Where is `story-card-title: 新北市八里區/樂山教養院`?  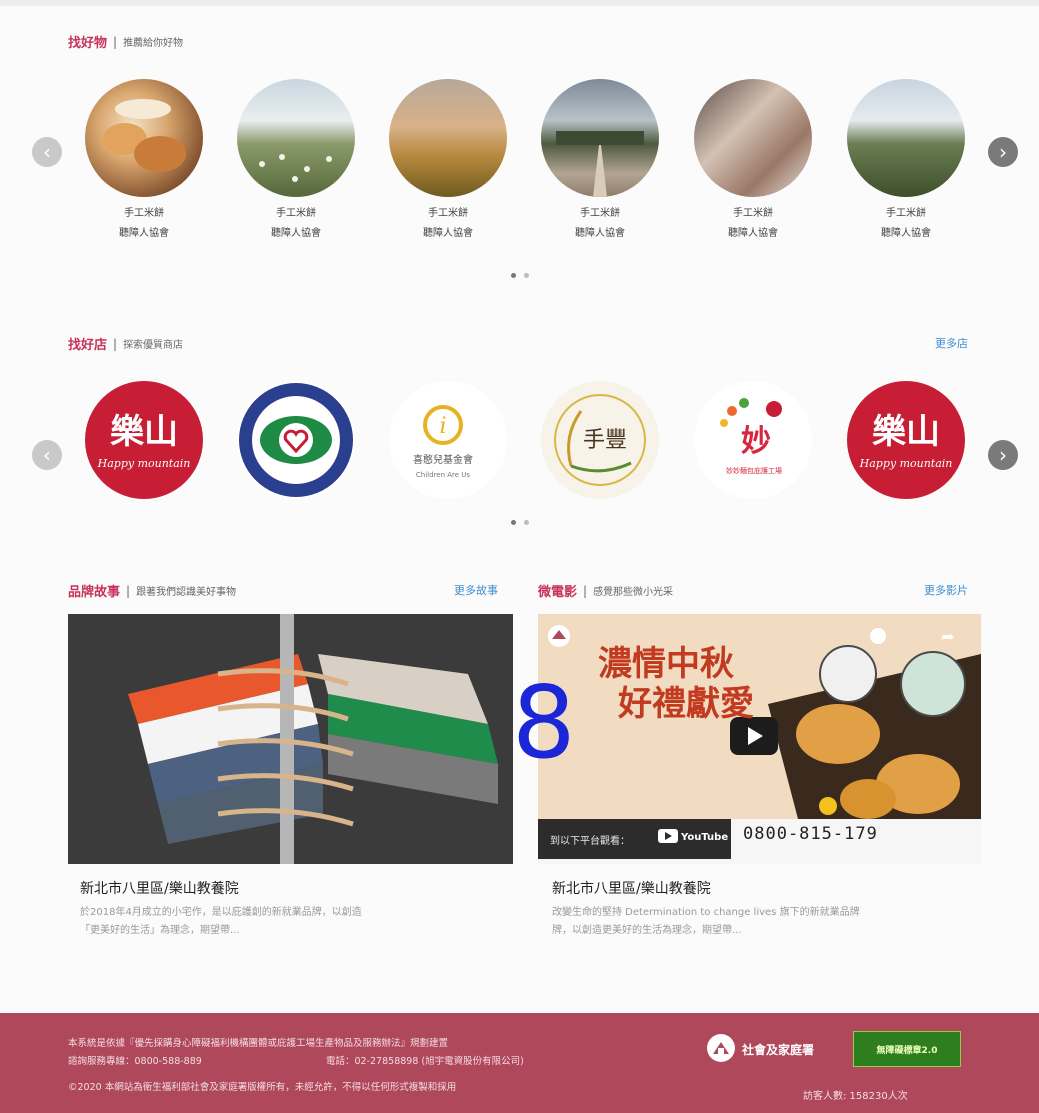 story-card-title: 新北市八里區/樂山教養院 is located at coordinates (159, 888).